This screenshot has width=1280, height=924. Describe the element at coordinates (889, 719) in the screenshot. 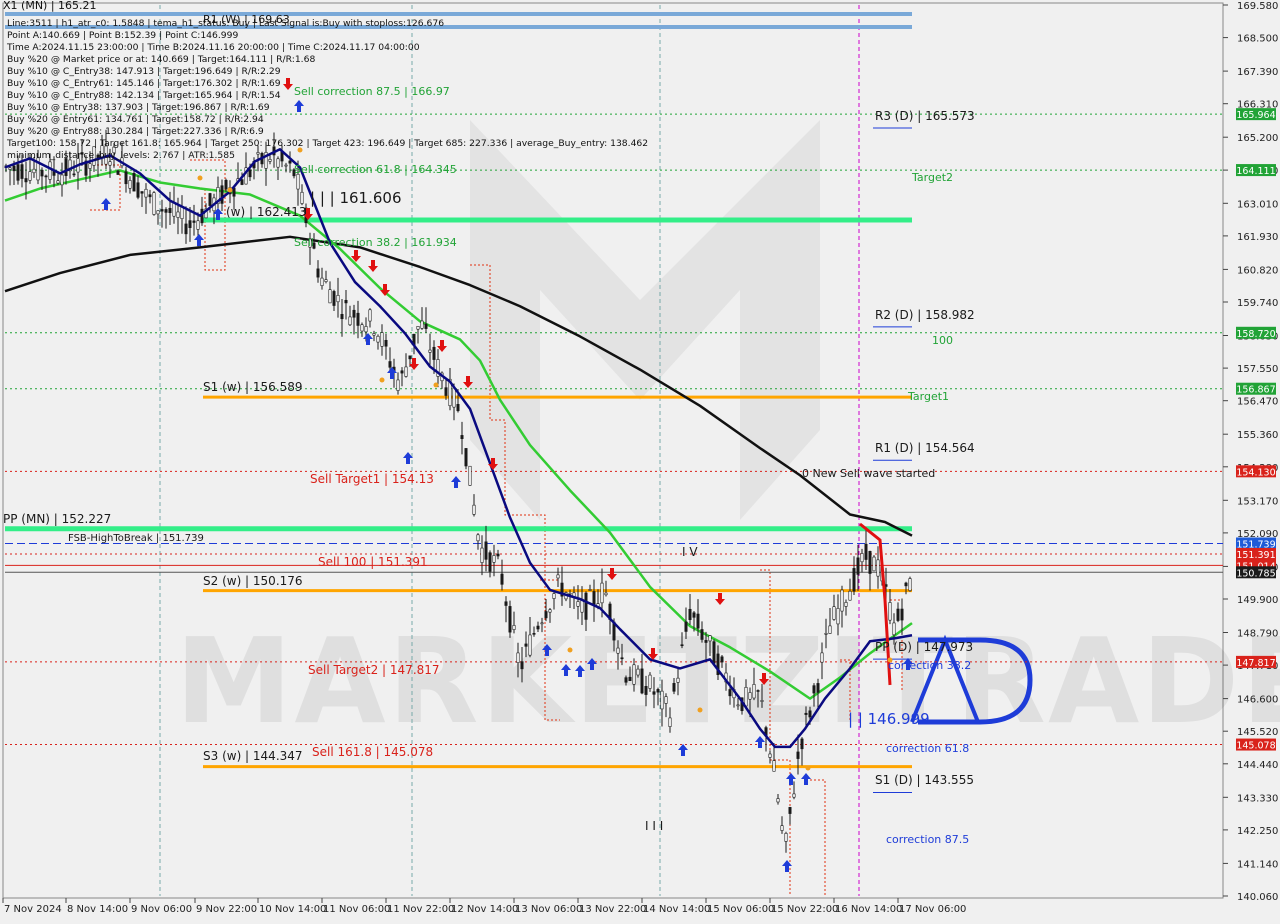

I see `annotation-label: | | 146.999` at that location.